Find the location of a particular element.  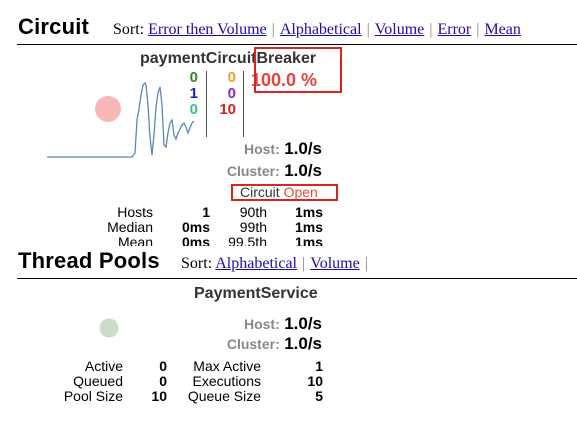

sort-alphabetical-link: Alphabetical is located at coordinates (321, 29).